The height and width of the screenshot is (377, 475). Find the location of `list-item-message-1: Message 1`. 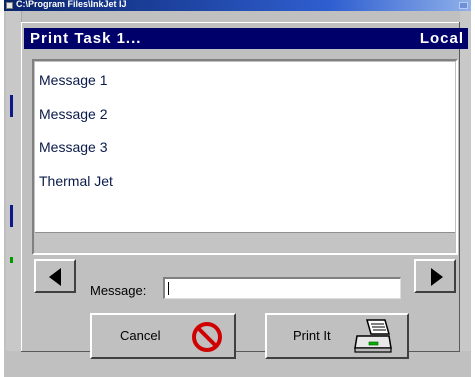

list-item-message-1: Message 1 is located at coordinates (73, 80).